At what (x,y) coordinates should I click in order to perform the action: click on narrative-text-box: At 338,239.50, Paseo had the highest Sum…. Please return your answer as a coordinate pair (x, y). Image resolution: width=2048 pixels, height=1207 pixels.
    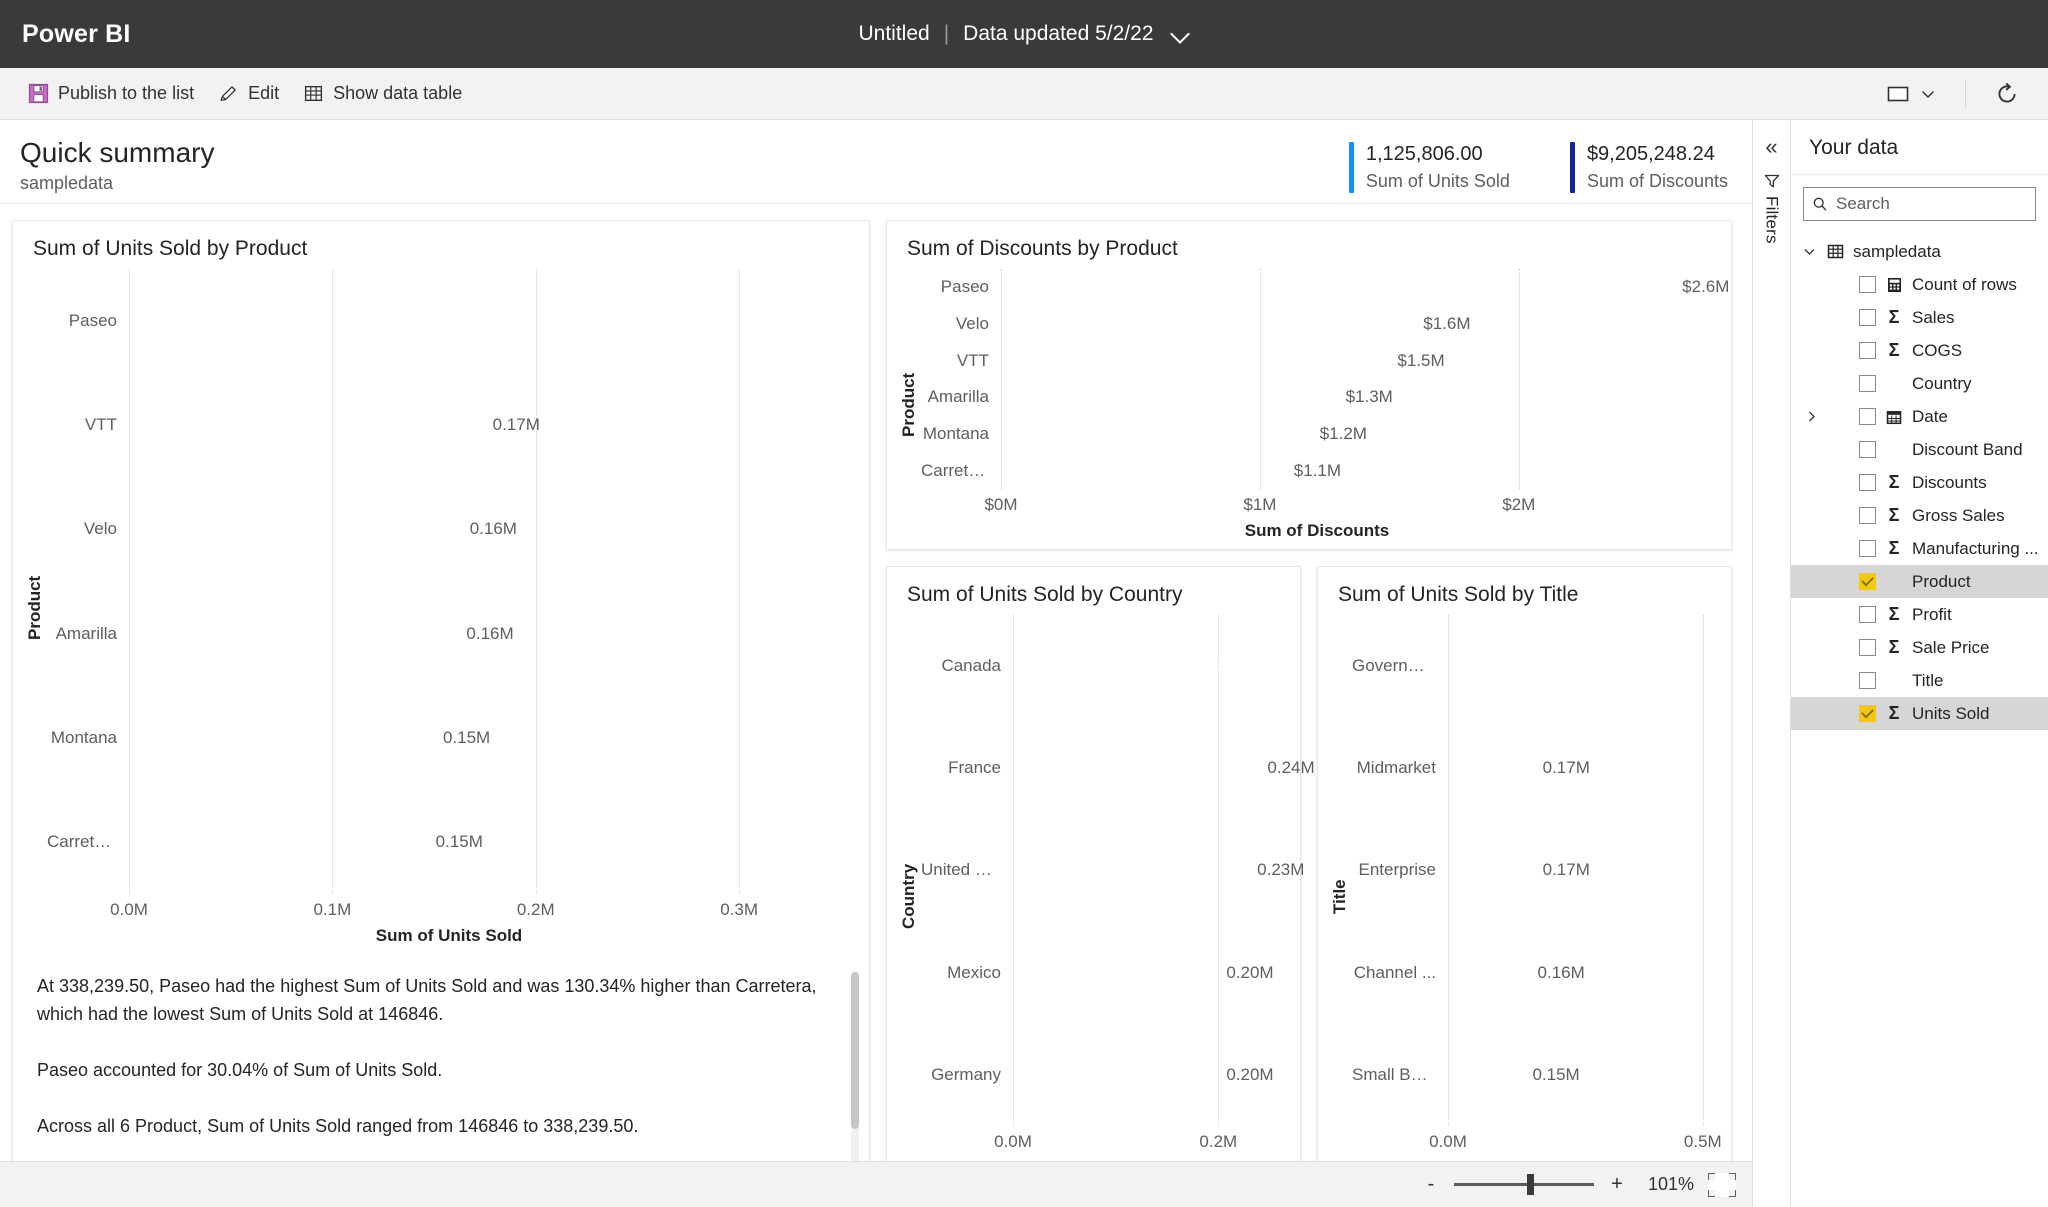
    Looking at the image, I should click on (441, 1070).